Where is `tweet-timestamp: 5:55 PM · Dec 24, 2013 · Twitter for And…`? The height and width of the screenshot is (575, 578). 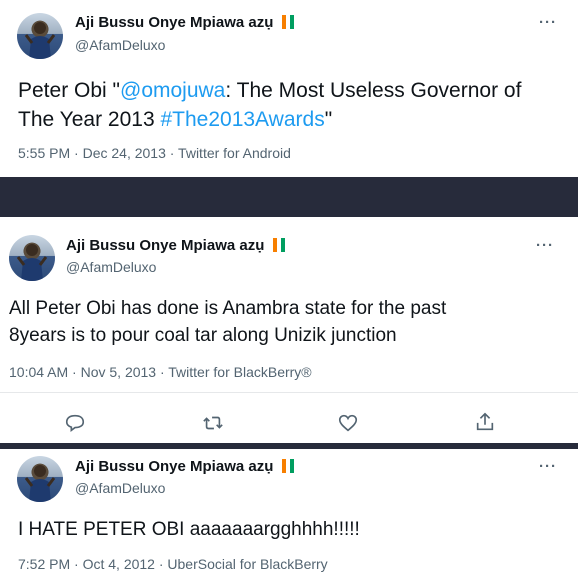
tweet-timestamp: 5:55 PM · Dec 24, 2013 · Twitter for And… is located at coordinates (154, 153).